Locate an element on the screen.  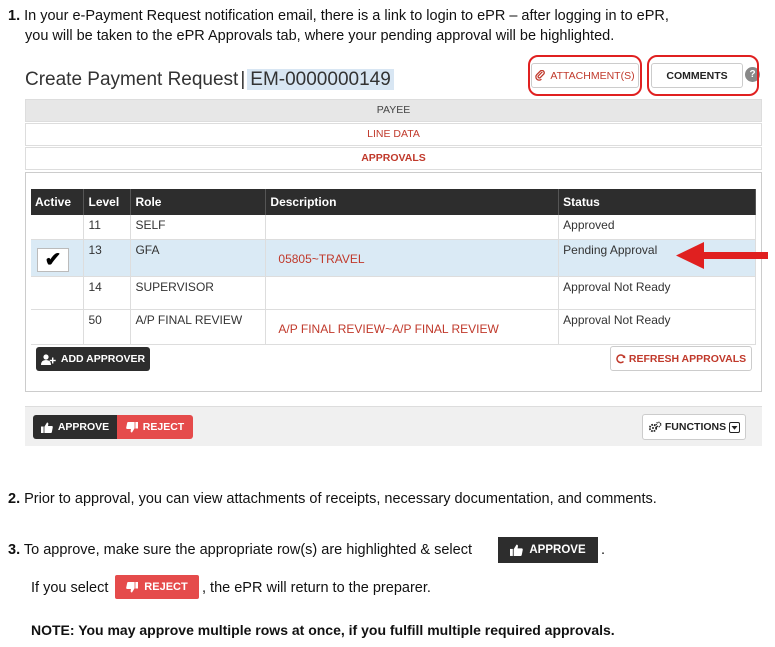
add-approver-button: ADD APPROVER is located at coordinates (93, 359).